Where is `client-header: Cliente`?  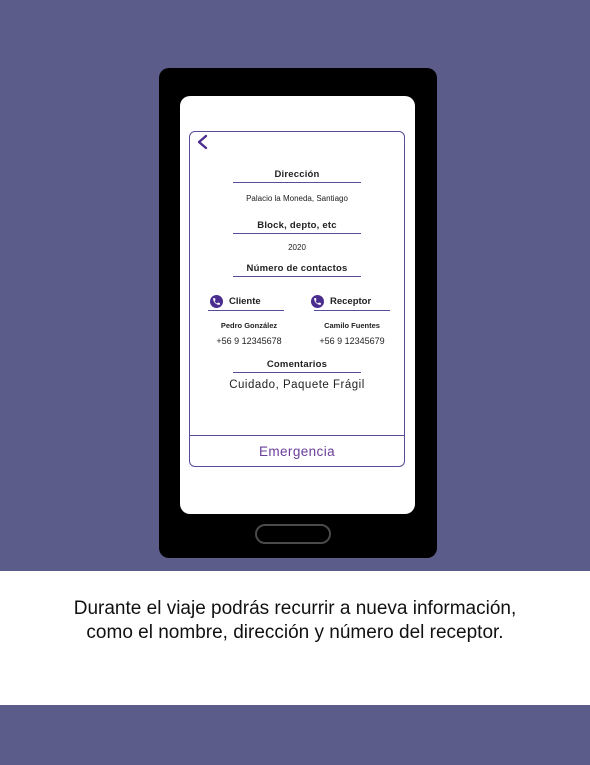 client-header: Cliente is located at coordinates (235, 301).